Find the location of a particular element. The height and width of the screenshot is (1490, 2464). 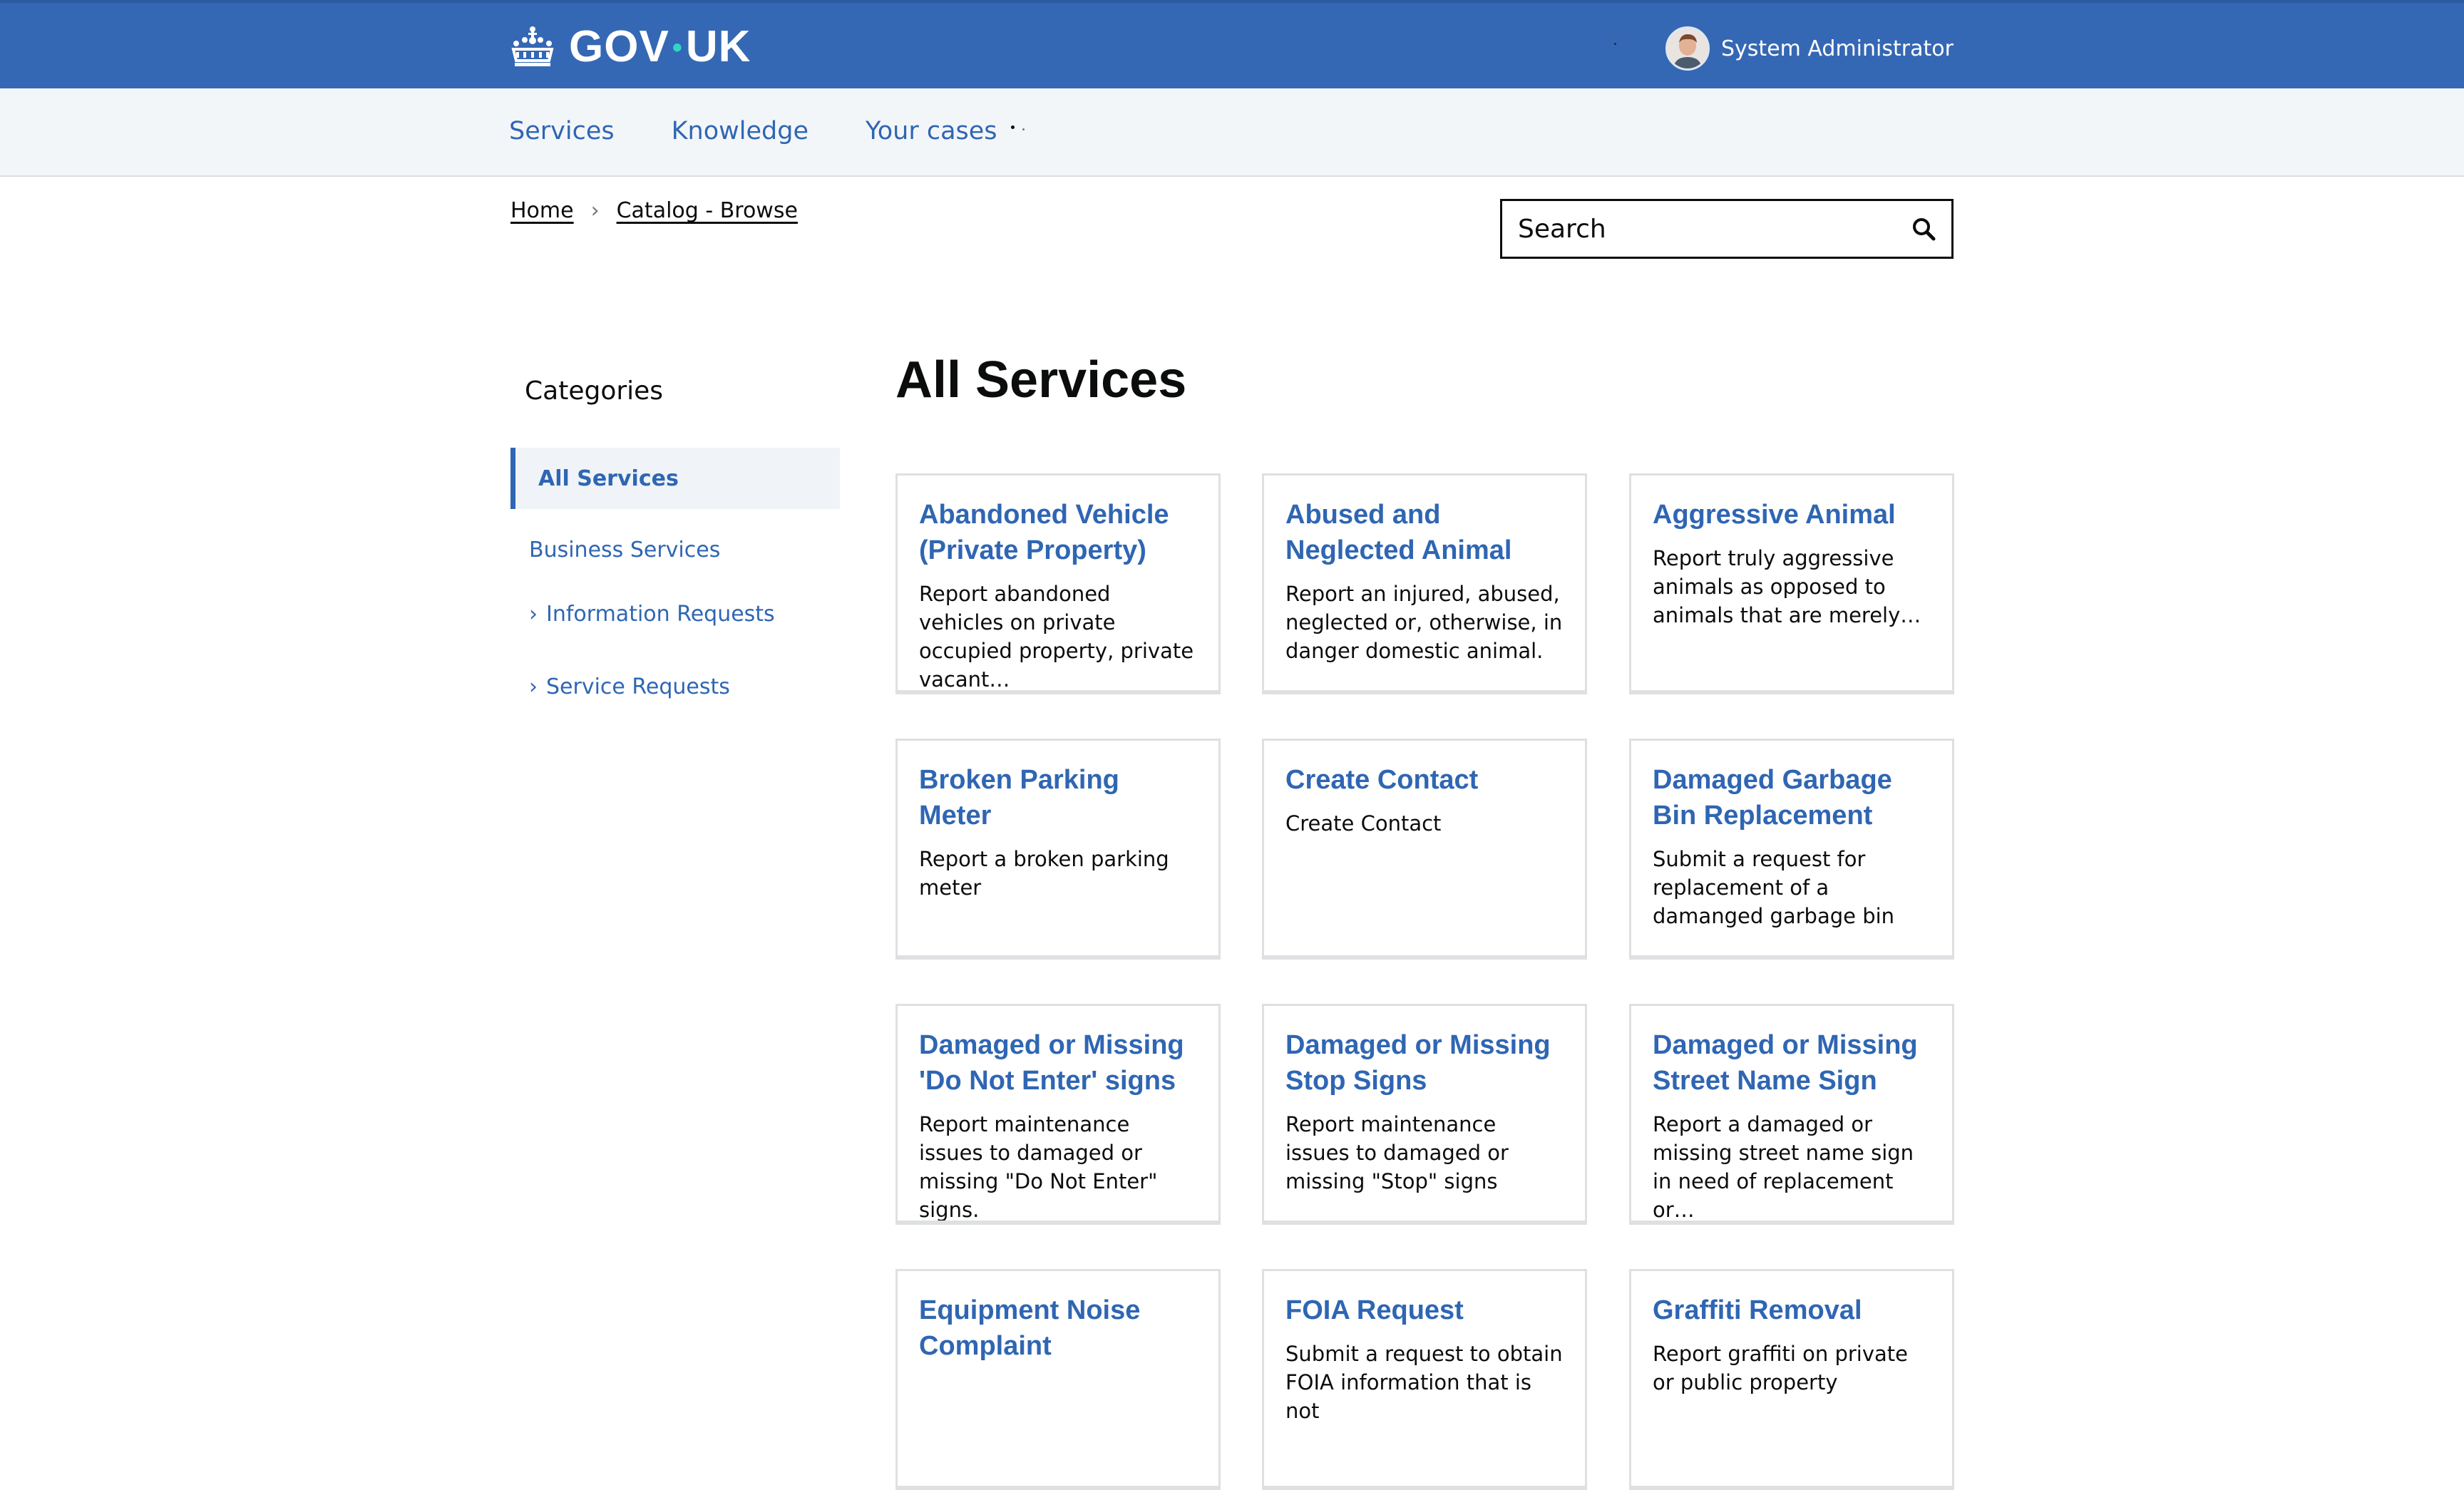

service-card-title: Damaged or Missing Stop Signs is located at coordinates (1418, 1063).